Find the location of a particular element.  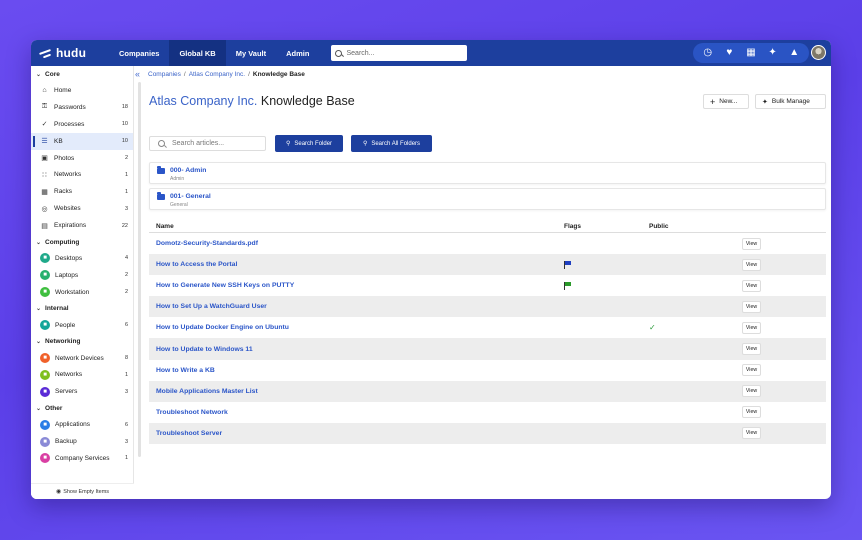

calendar-icon: ▦ is located at coordinates (751, 53).